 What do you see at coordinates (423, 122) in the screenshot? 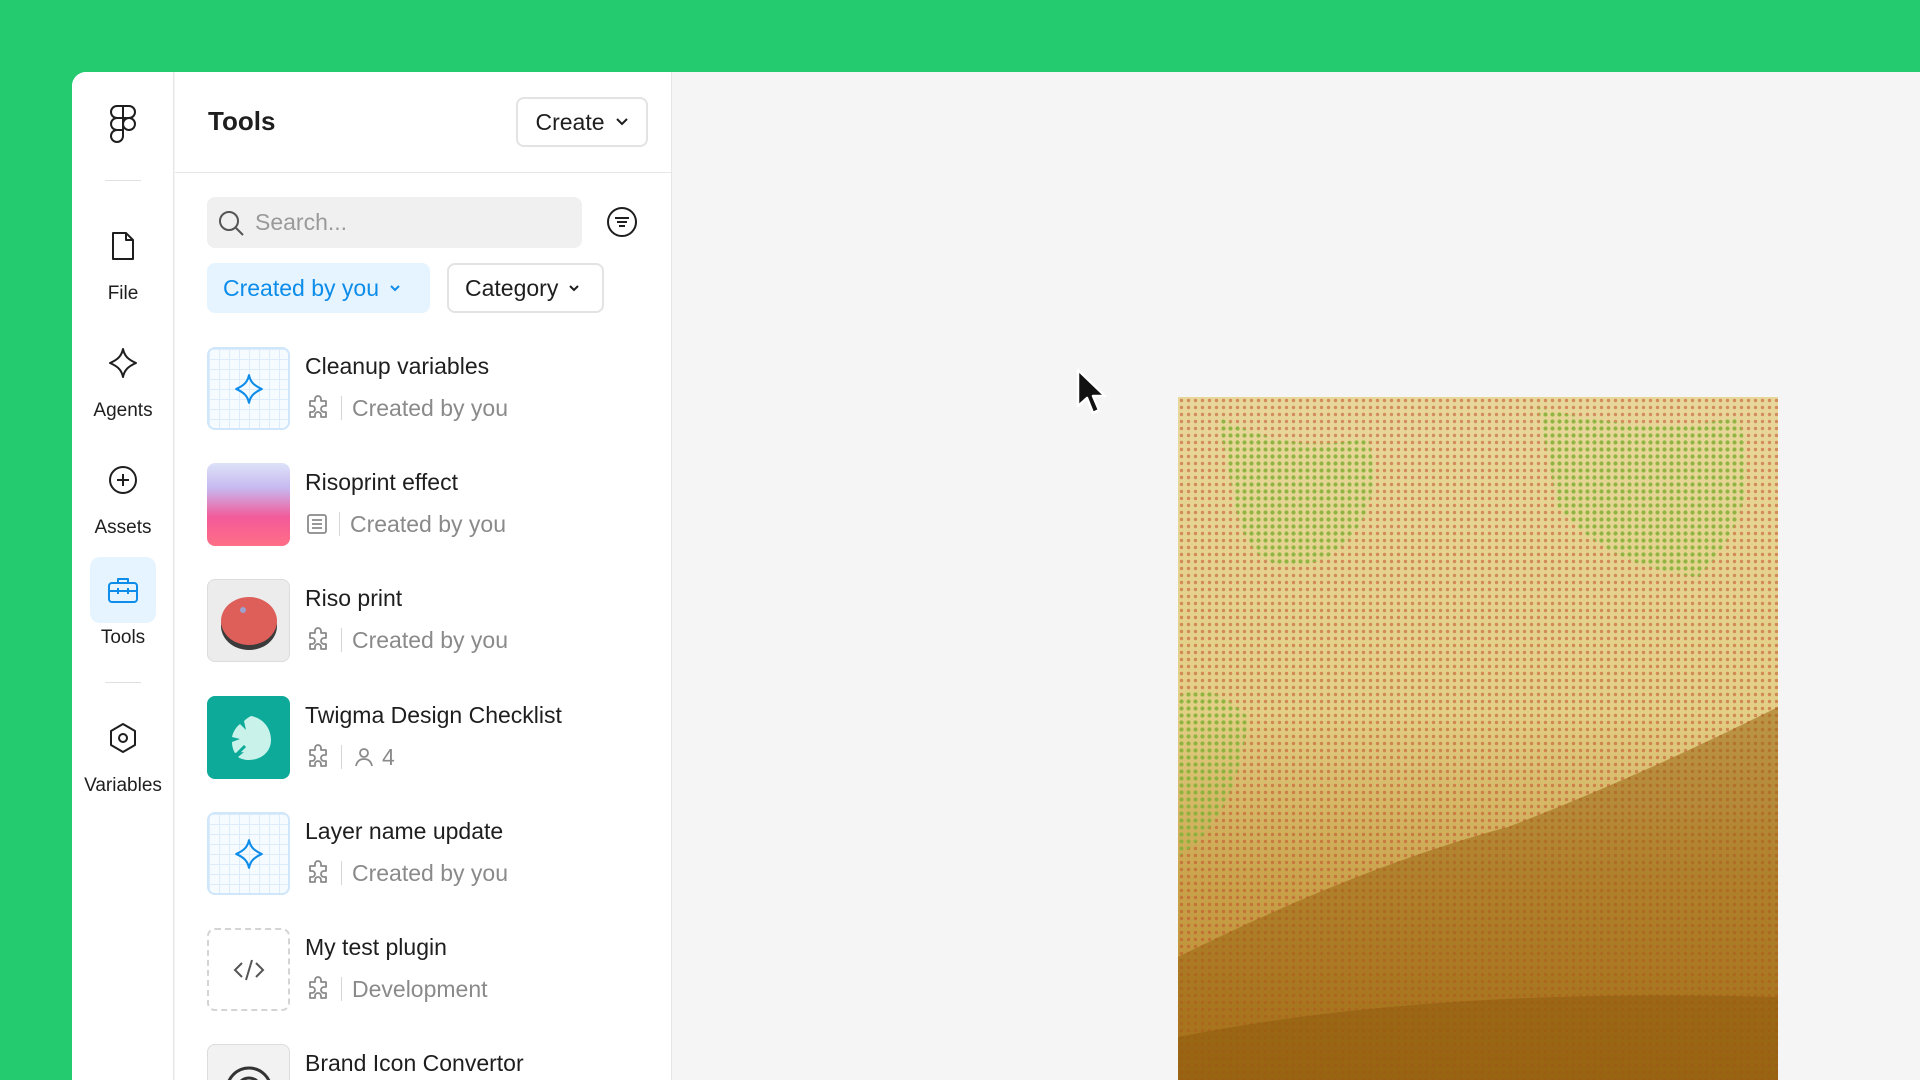
I see `panel-header: Tools Create` at bounding box center [423, 122].